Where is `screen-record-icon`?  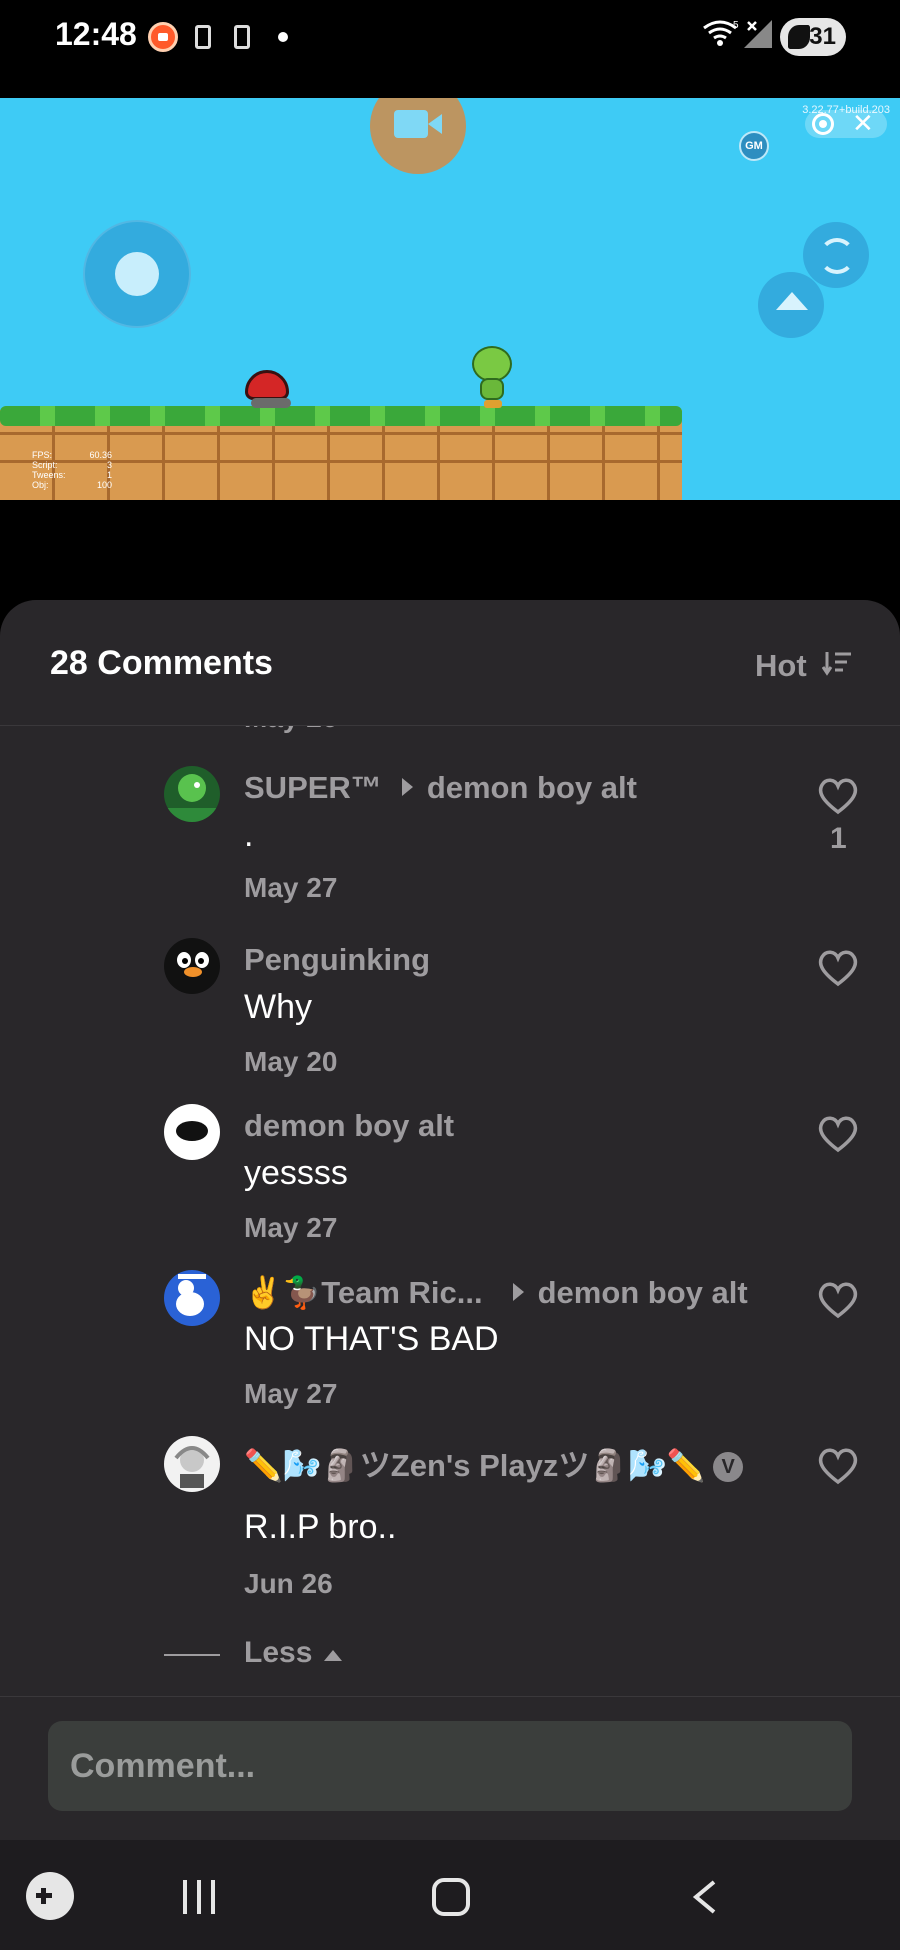 screen-record-icon is located at coordinates (163, 37).